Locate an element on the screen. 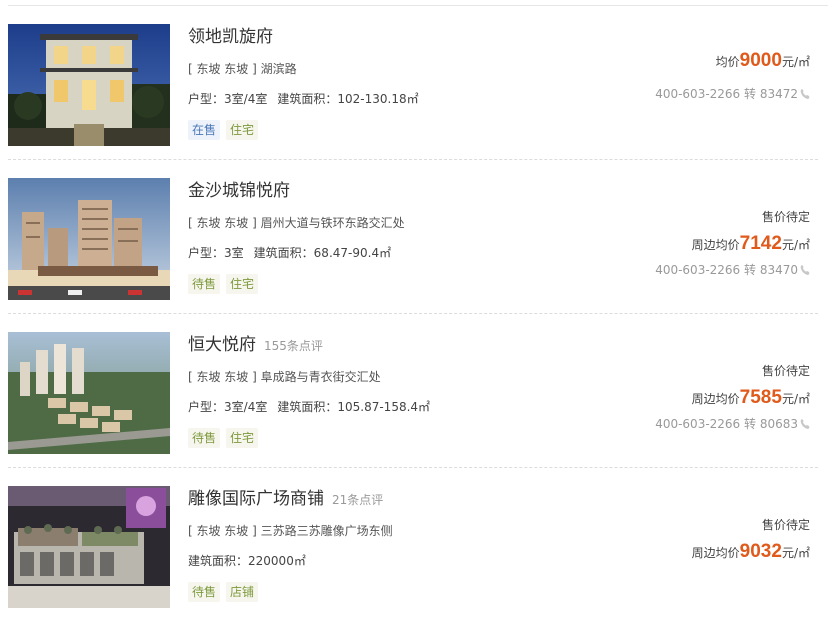 The width and height of the screenshot is (836, 622). listing-specs: 户型：3室/4室 建筑面积：102-130.18㎡ is located at coordinates (397, 98).